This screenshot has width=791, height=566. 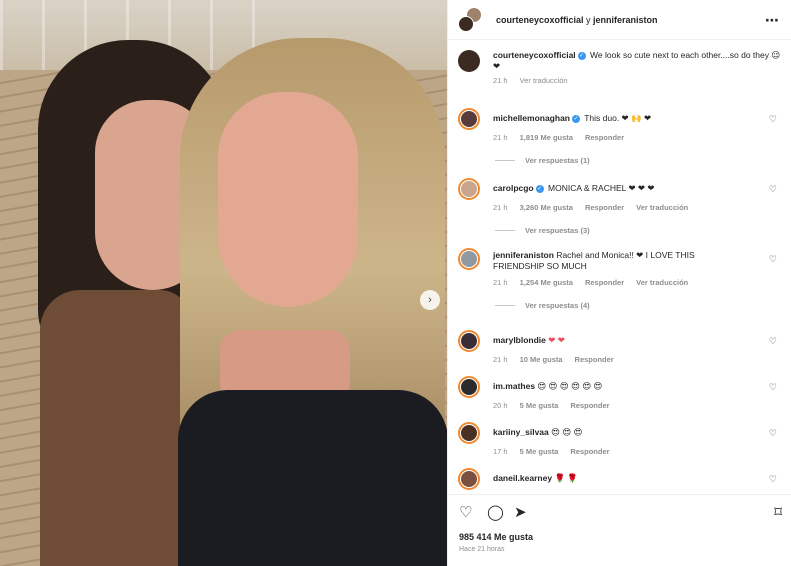 I want to click on photo-person-right-top, so click(x=312, y=478).